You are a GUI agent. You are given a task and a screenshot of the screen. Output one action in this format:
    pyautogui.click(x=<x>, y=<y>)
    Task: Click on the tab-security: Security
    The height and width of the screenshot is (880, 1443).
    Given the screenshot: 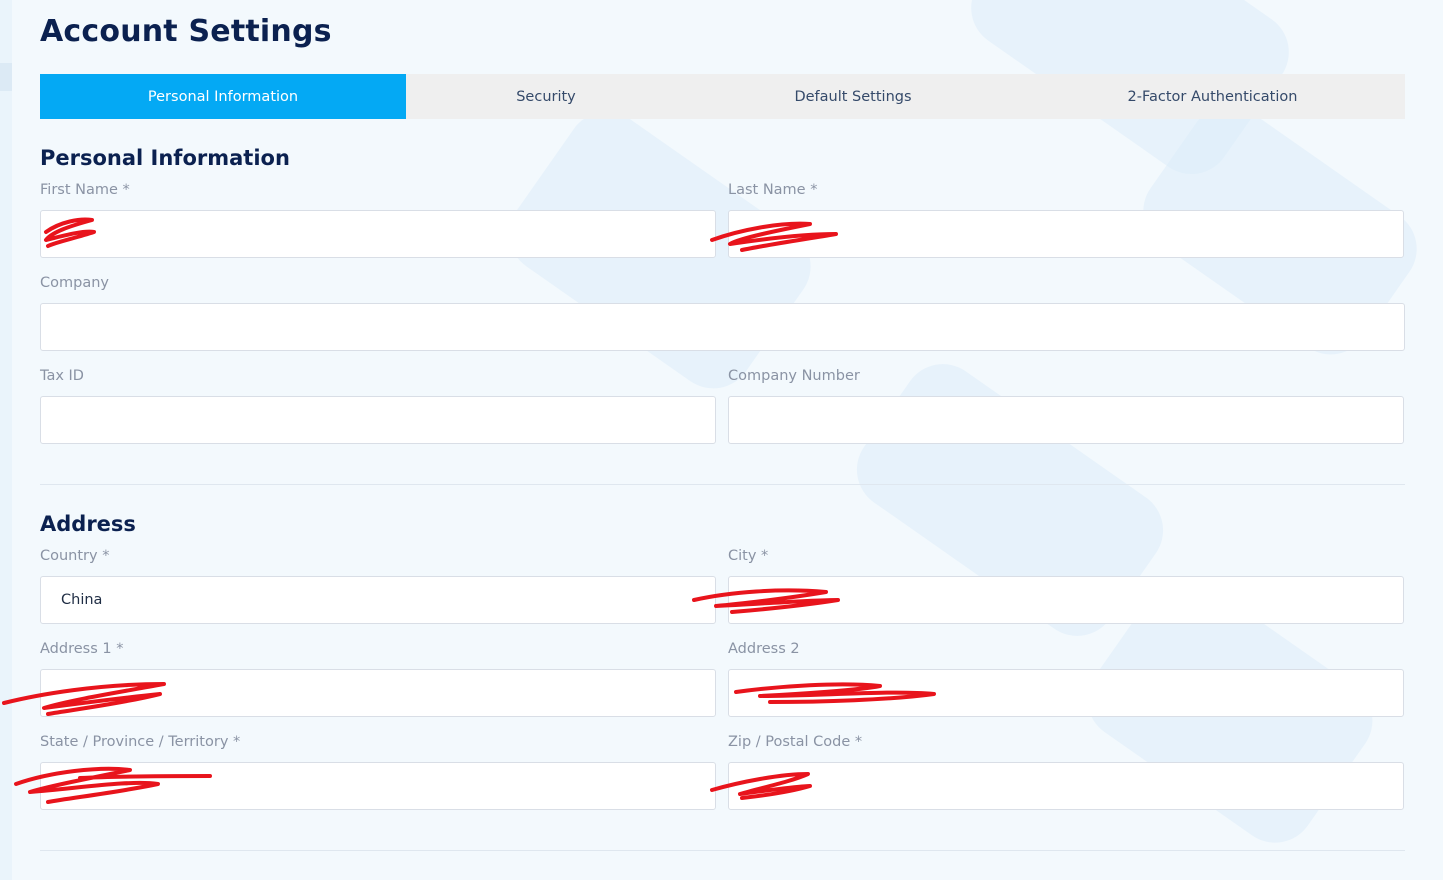 What is the action you would take?
    pyautogui.click(x=546, y=96)
    